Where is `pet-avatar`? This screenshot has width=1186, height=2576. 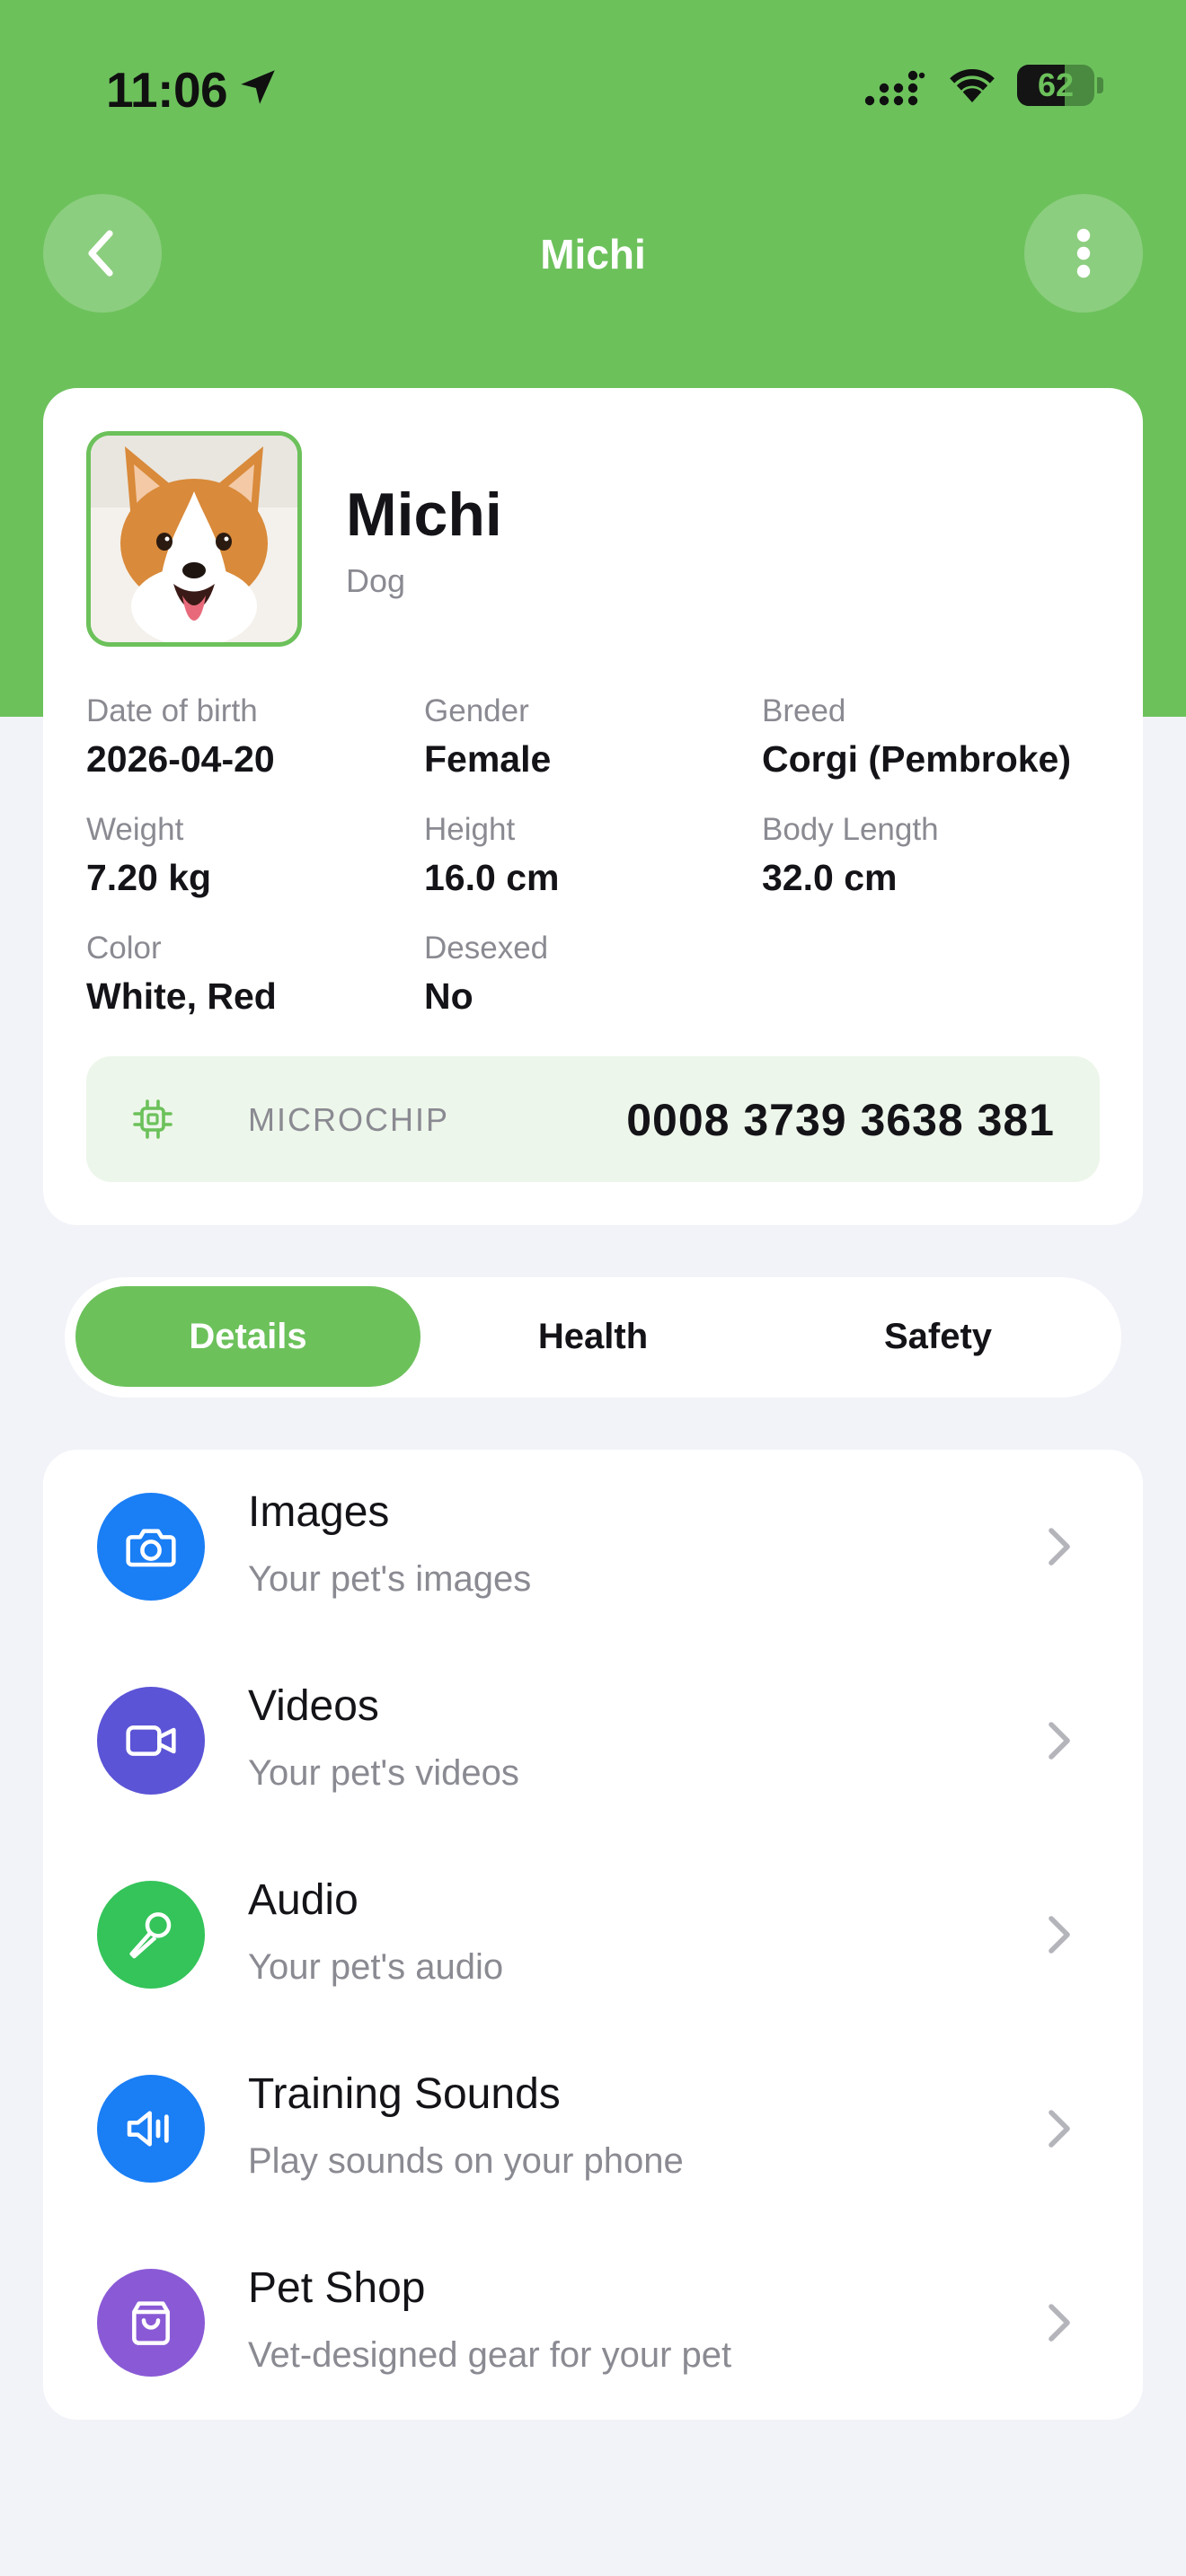
pet-avatar is located at coordinates (194, 539).